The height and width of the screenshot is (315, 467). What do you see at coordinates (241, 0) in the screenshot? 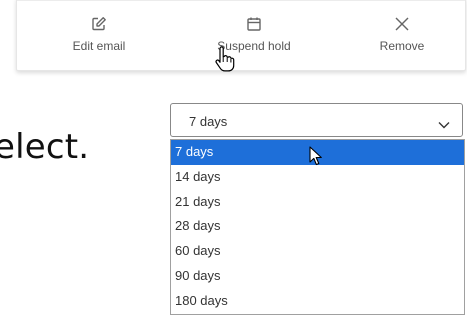
I see `card-divider` at bounding box center [241, 0].